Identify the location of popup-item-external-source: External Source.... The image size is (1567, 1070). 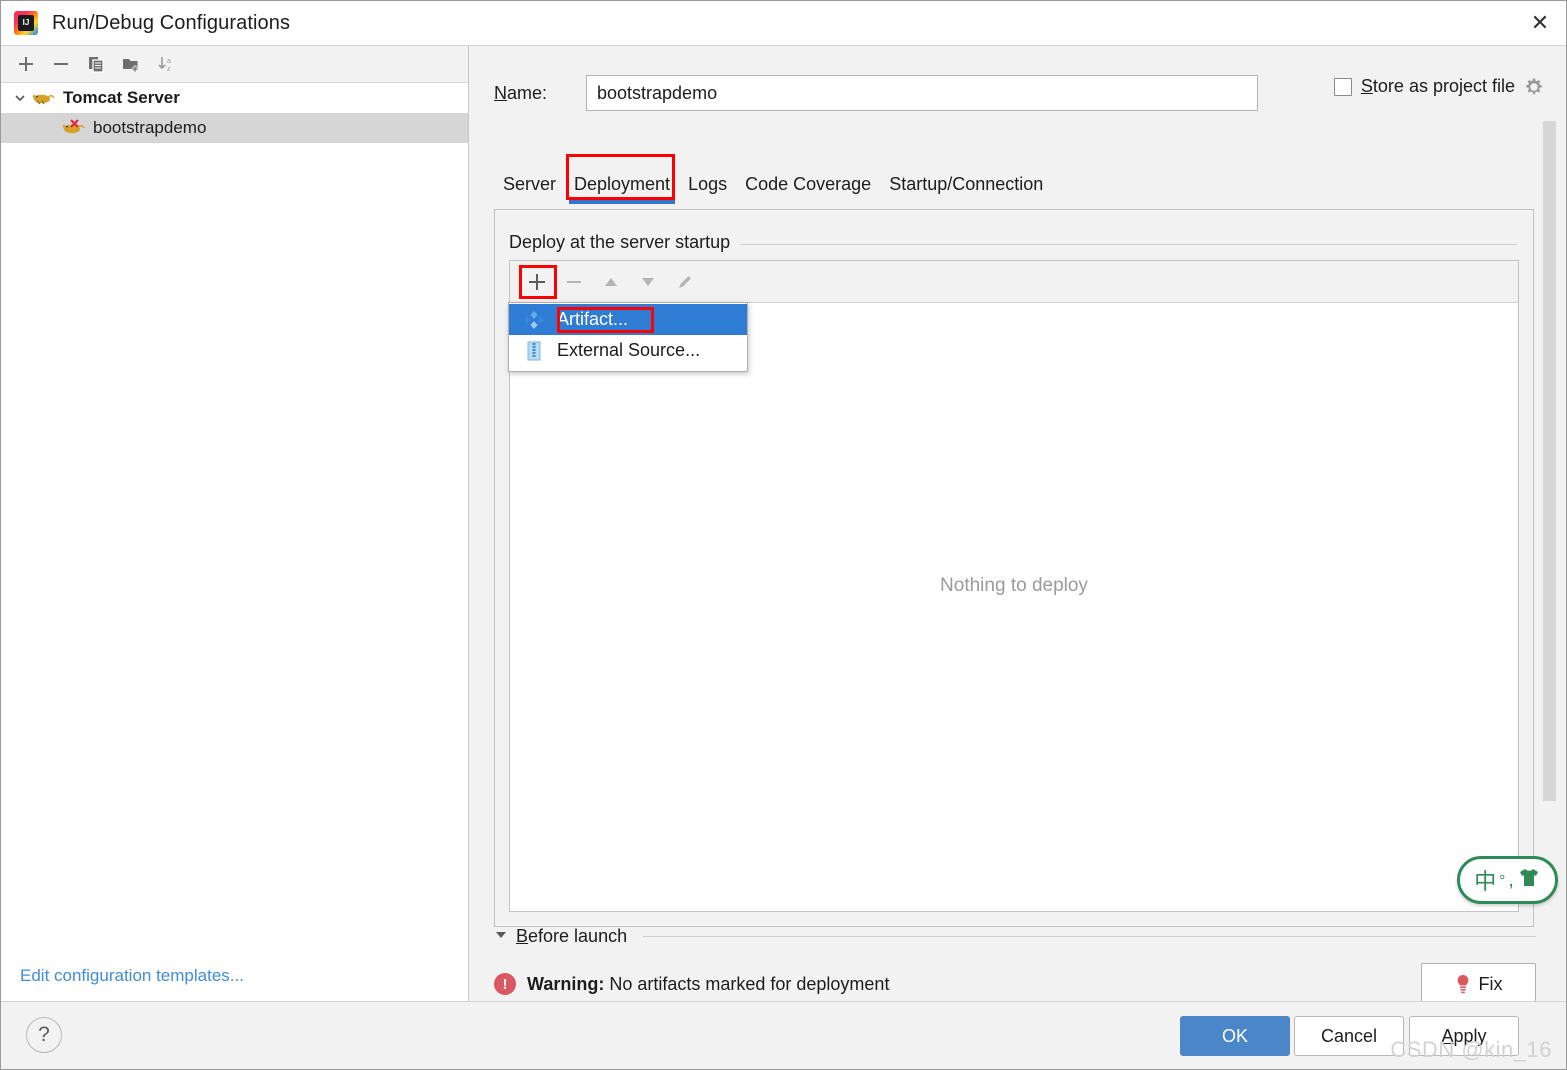
(628, 350).